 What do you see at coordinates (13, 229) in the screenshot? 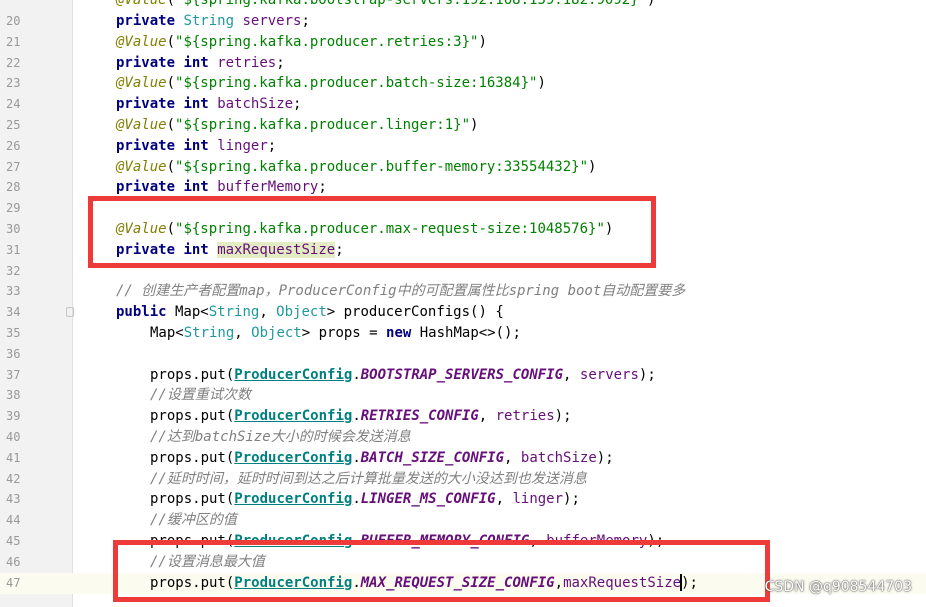
I see `line-number: 30` at bounding box center [13, 229].